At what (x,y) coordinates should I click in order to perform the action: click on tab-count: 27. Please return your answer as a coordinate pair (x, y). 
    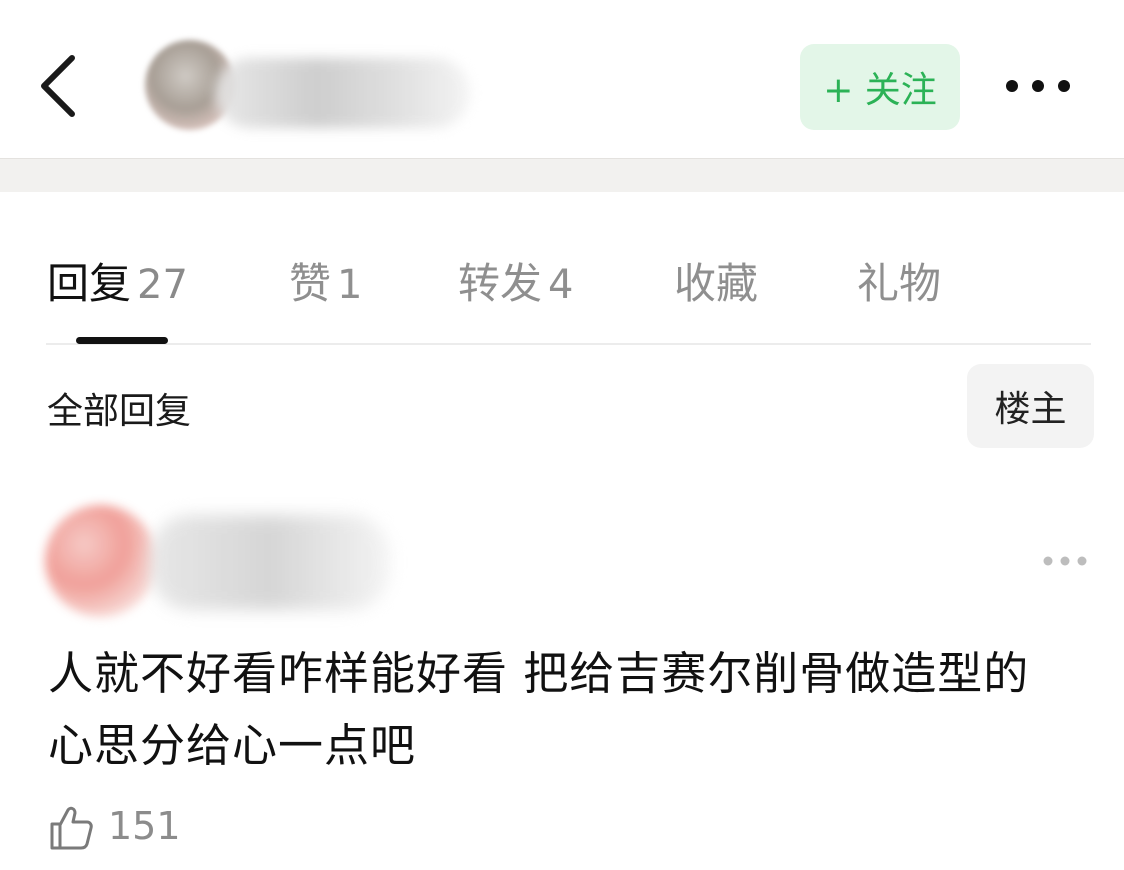
    Looking at the image, I should click on (162, 285).